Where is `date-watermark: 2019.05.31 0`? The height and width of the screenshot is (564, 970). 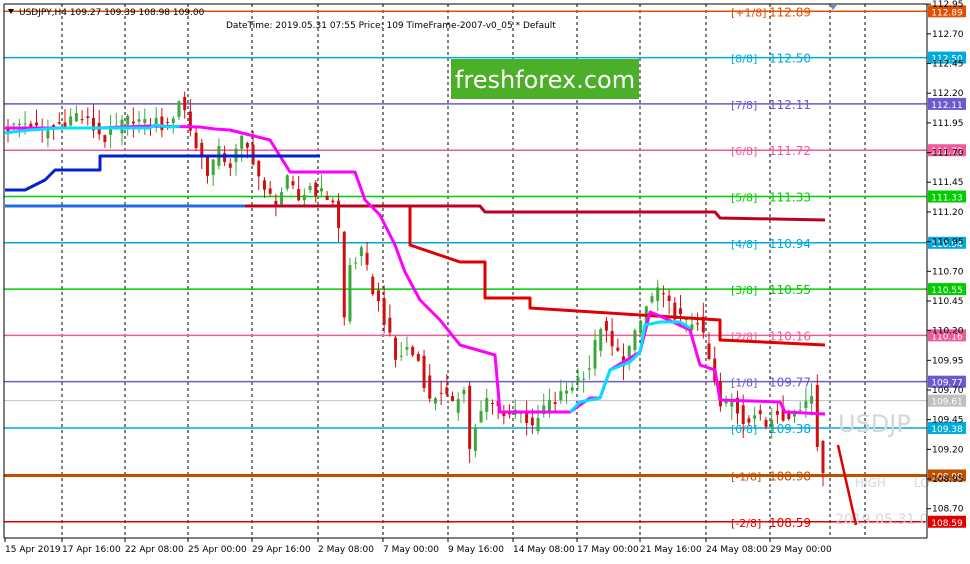
date-watermark: 2019.05.31 0 is located at coordinates (882, 520).